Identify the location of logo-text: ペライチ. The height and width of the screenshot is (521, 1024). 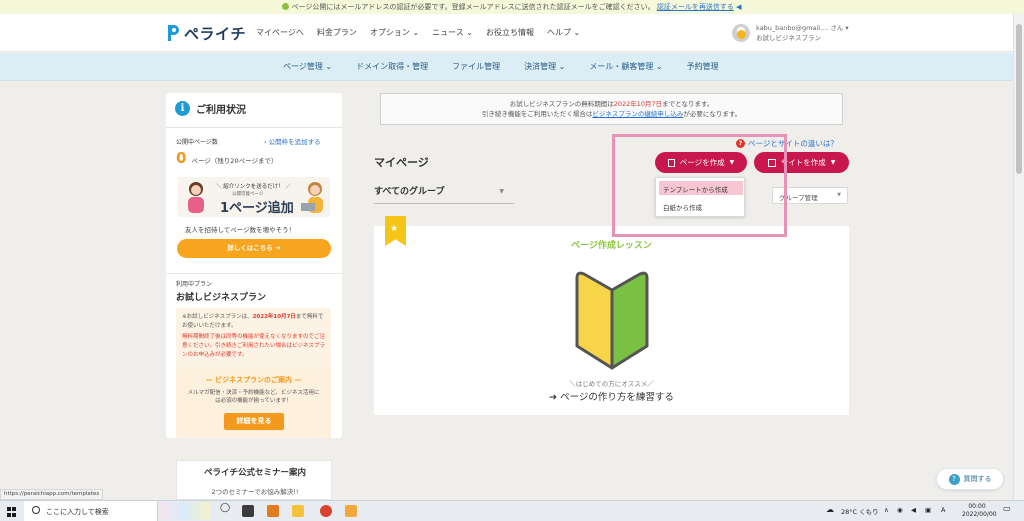
(215, 33).